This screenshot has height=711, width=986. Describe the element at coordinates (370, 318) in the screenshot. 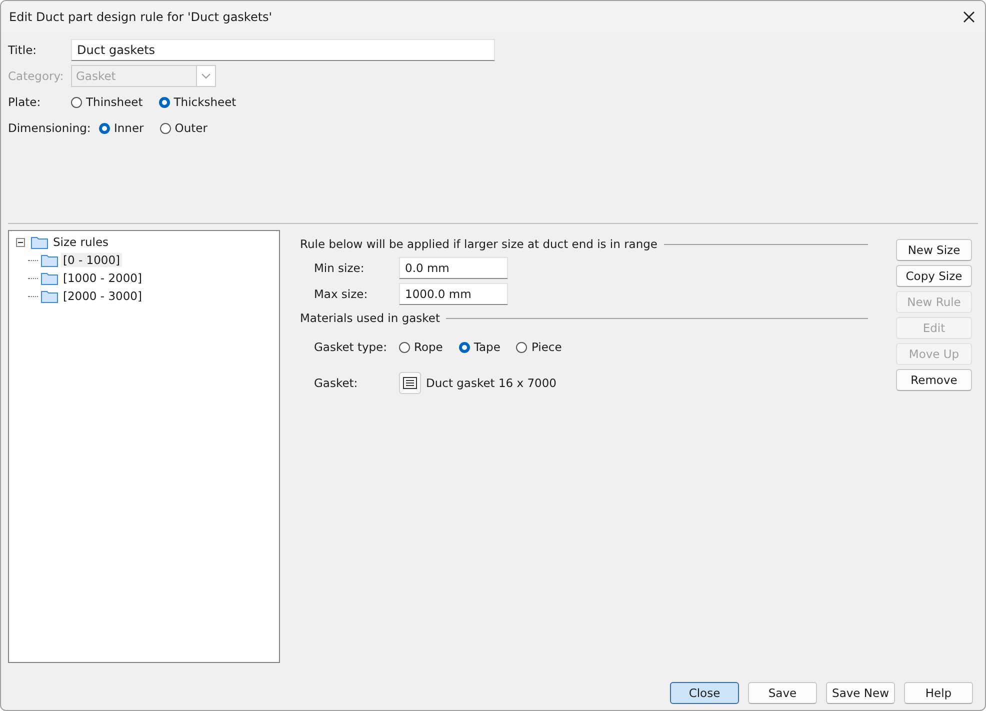

I see `section-heading: Materials used in gasket` at that location.